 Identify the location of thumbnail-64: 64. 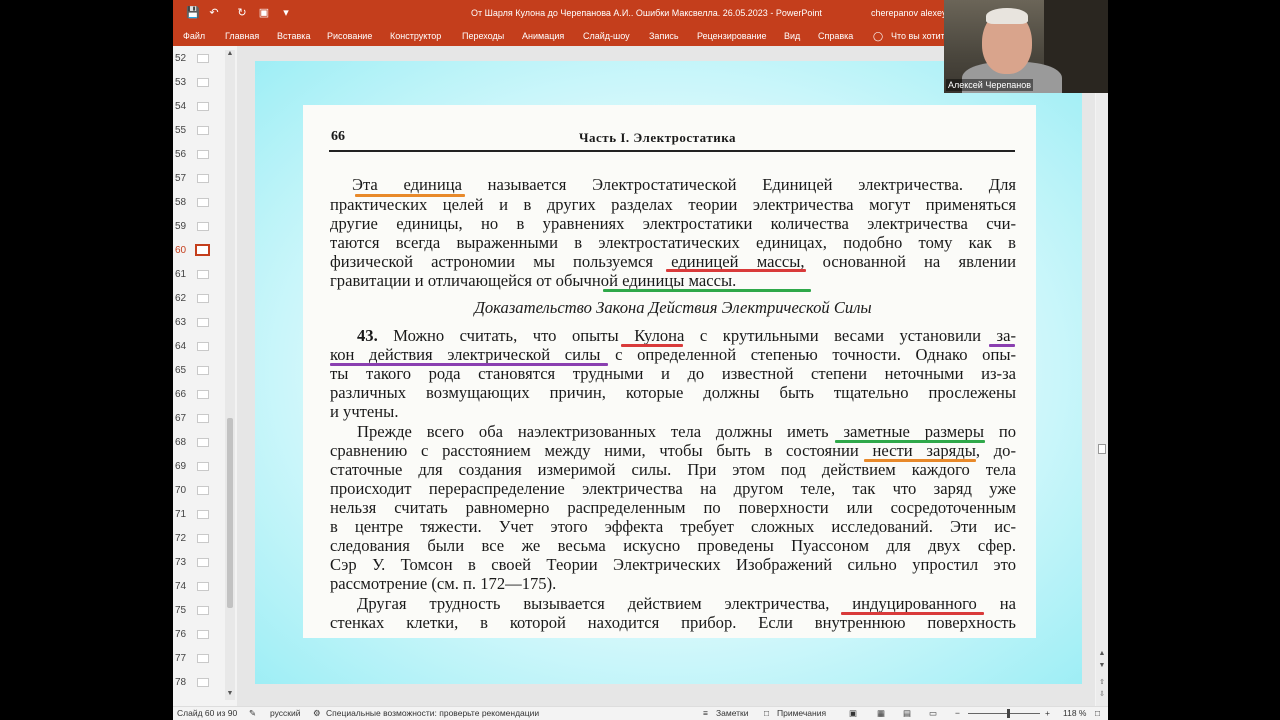
(199, 346).